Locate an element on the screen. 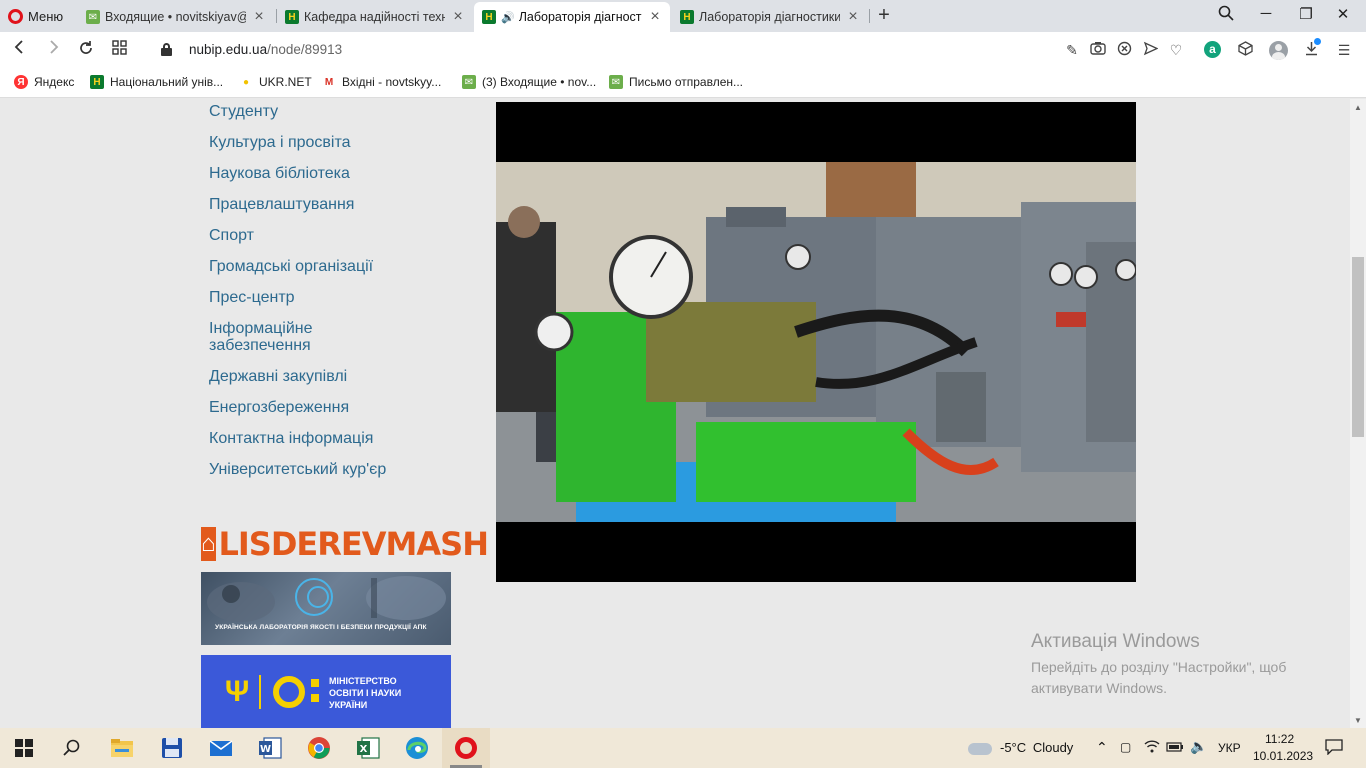  adblock-icon is located at coordinates (1124, 50).